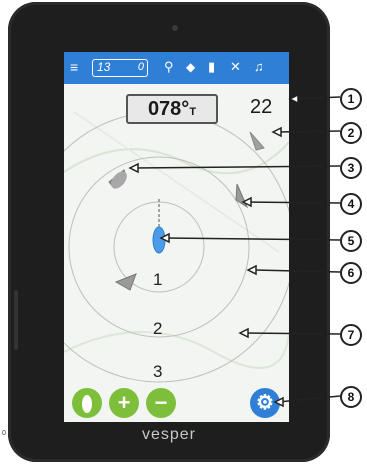 Image resolution: width=367 pixels, height=467 pixels. I want to click on satellite-off-icon: ✕, so click(235, 66).